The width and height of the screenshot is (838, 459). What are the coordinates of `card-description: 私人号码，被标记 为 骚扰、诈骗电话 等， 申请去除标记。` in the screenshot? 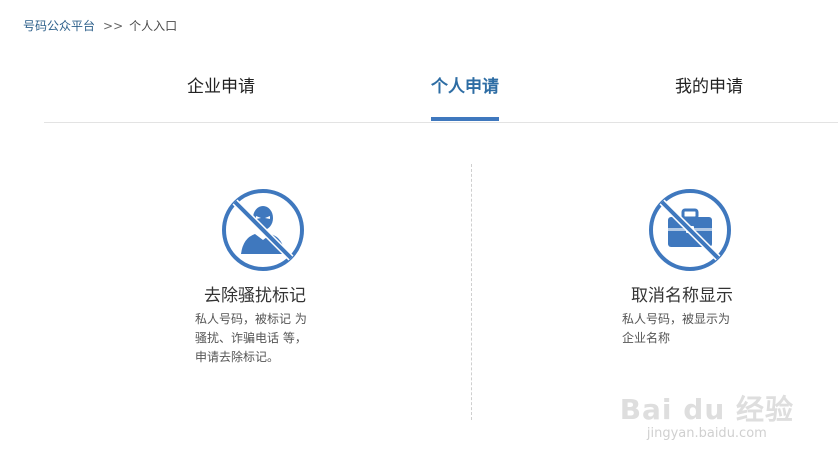 It's located at (251, 338).